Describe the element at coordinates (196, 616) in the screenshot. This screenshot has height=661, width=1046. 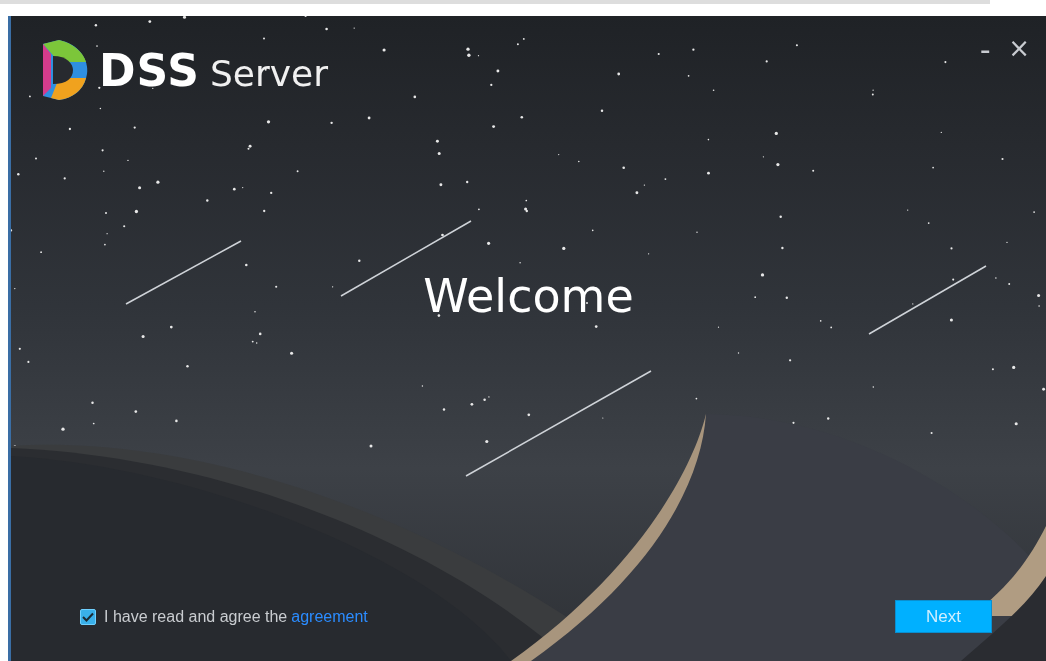
I see `agreement-text: I have read and agree the` at that location.